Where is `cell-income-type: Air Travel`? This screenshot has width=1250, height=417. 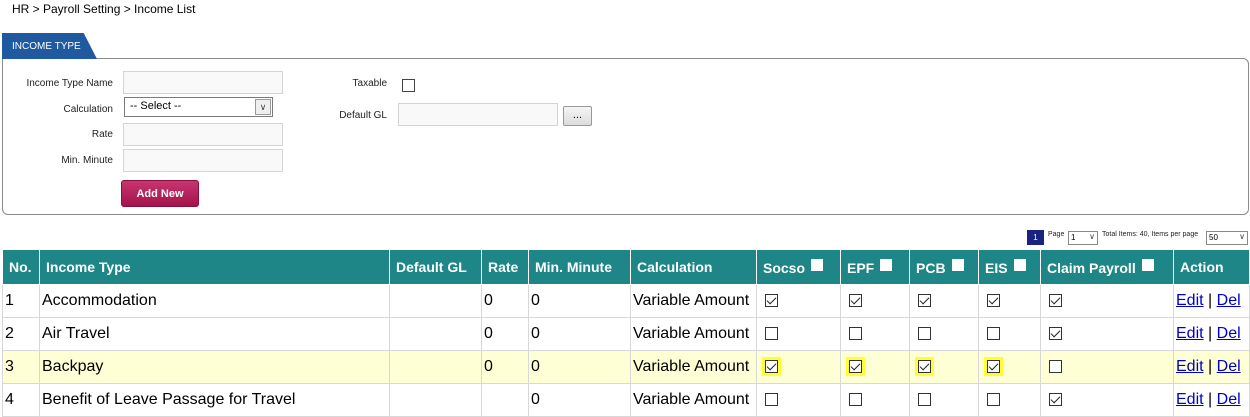
cell-income-type: Air Travel is located at coordinates (214, 334).